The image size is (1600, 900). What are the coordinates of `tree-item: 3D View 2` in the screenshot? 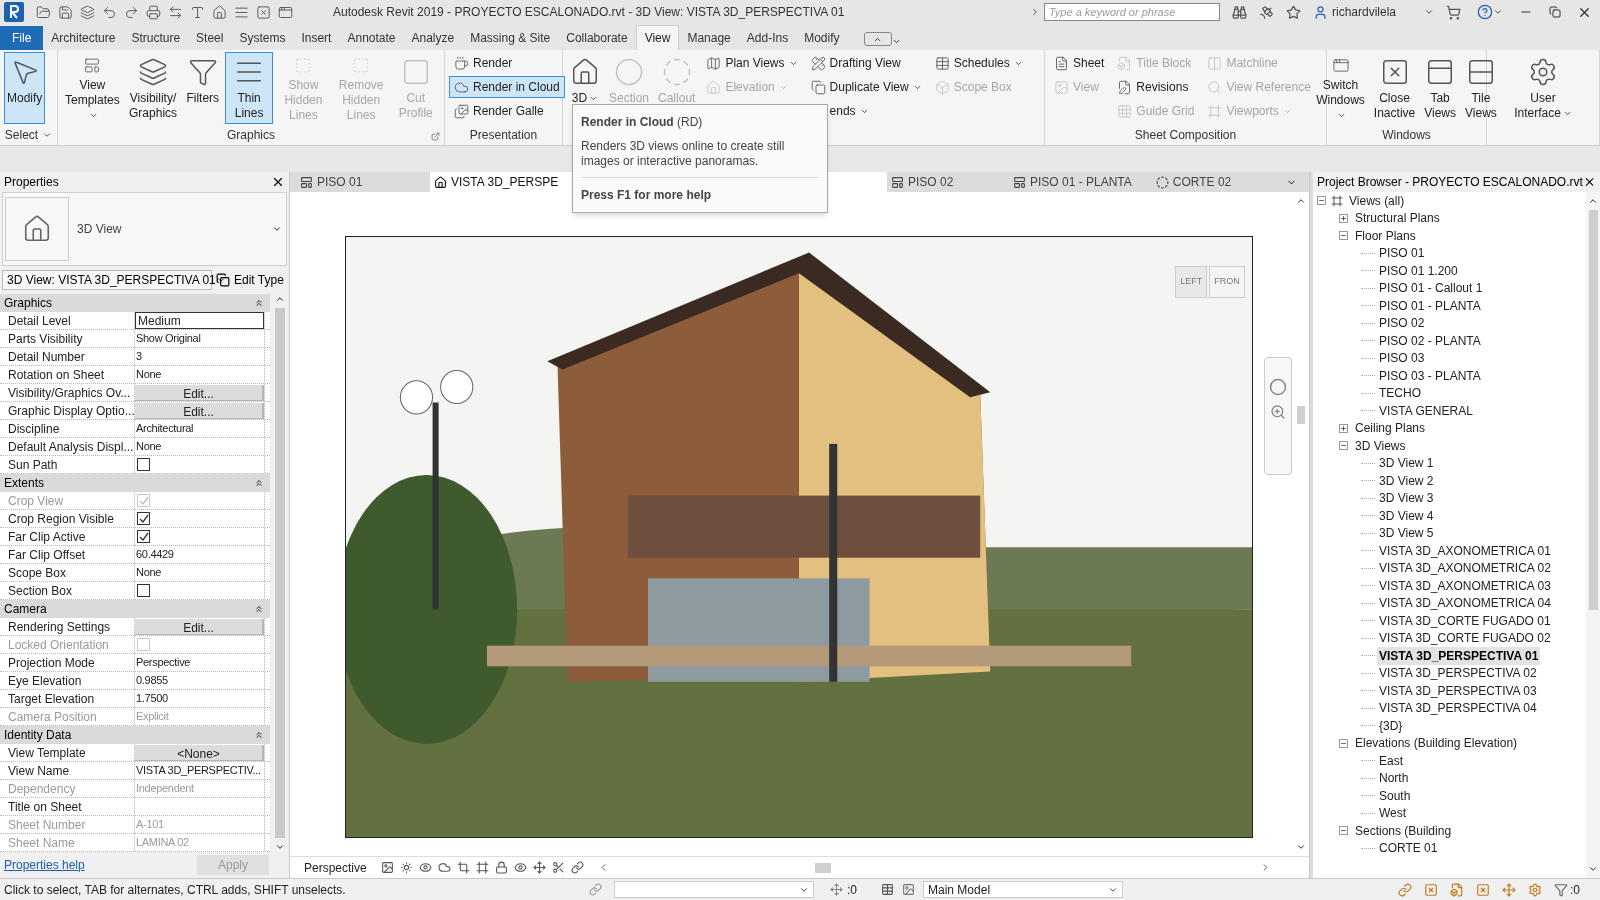 It's located at (1406, 480).